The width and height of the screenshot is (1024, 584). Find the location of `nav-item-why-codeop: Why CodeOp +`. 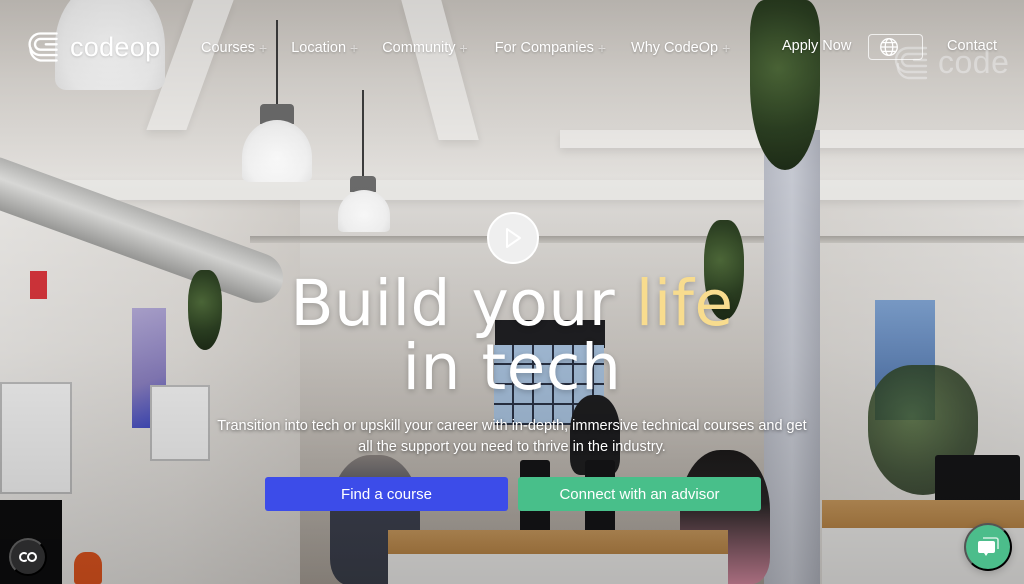

nav-item-why-codeop: Why CodeOp + is located at coordinates (680, 48).